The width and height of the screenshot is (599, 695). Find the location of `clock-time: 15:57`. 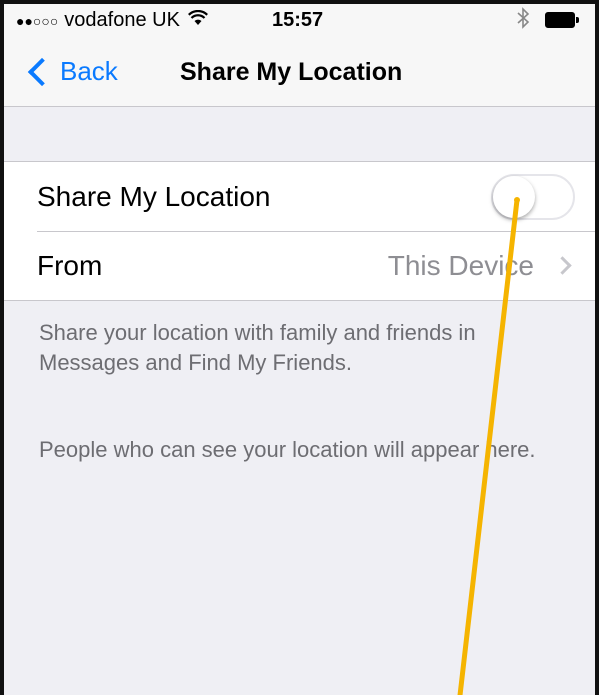

clock-time: 15:57 is located at coordinates (298, 20).